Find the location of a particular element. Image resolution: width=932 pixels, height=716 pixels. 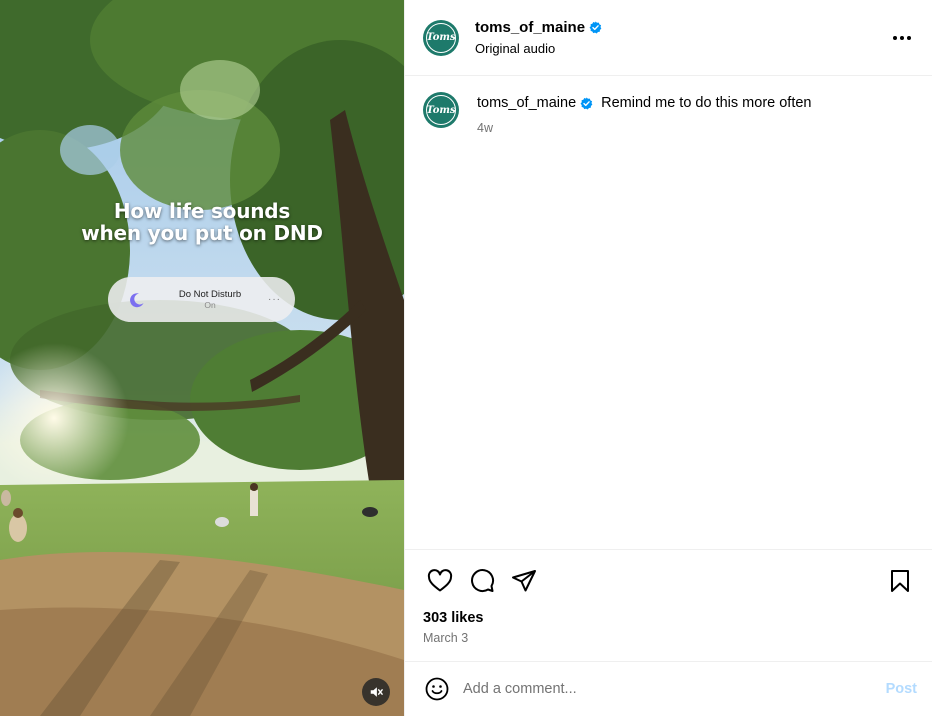

share-icon is located at coordinates (524, 580).